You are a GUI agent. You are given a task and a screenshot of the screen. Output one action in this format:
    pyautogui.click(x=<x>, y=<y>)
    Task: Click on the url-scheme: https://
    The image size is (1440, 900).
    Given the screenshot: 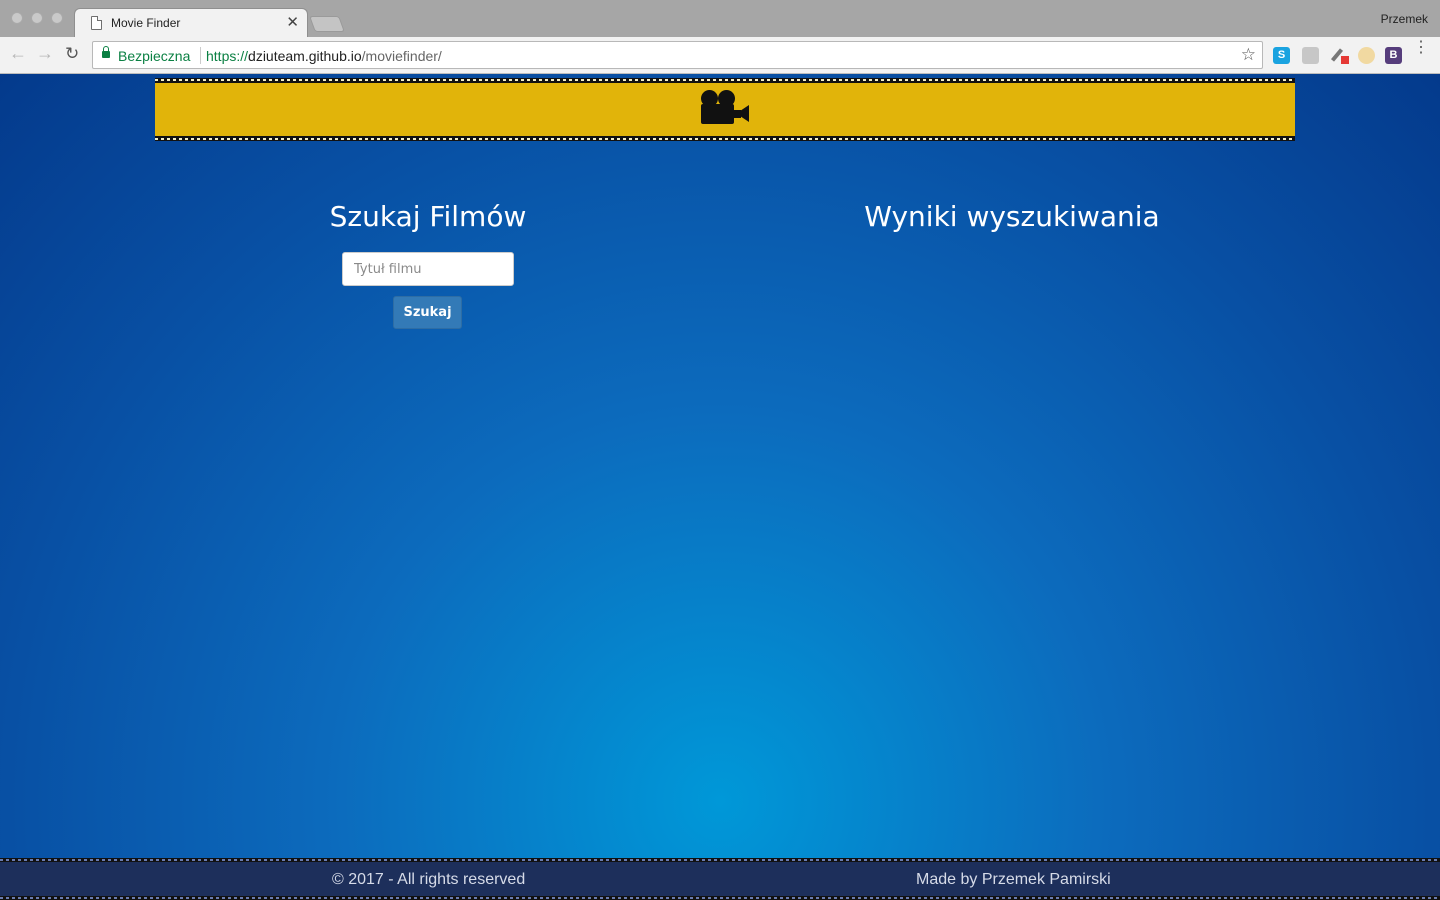 What is the action you would take?
    pyautogui.click(x=227, y=56)
    